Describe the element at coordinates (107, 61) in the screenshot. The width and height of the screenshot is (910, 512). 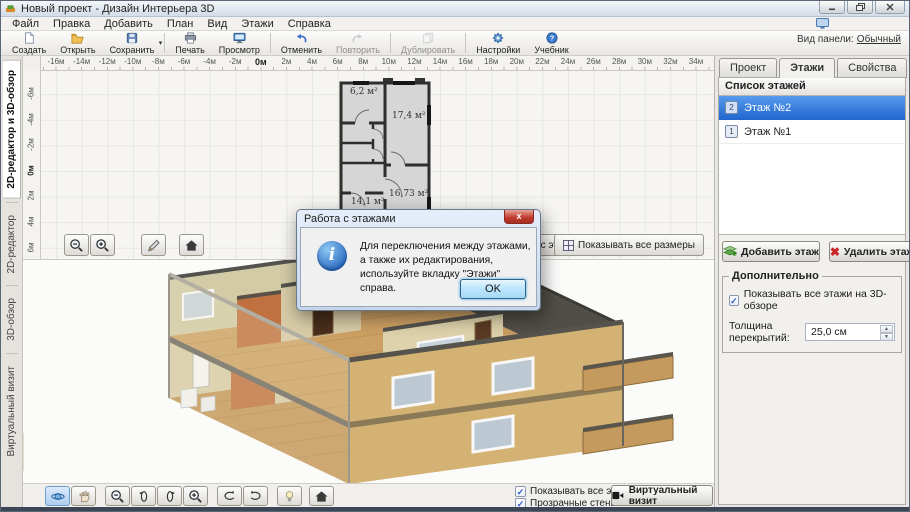
I see `ruler-tick-label: -12м` at that location.